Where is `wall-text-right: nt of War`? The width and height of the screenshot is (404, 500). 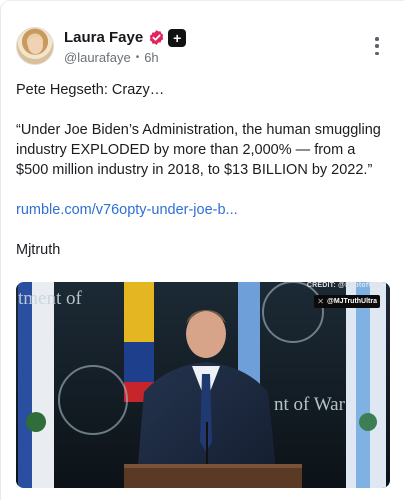 wall-text-right: nt of War is located at coordinates (309, 404).